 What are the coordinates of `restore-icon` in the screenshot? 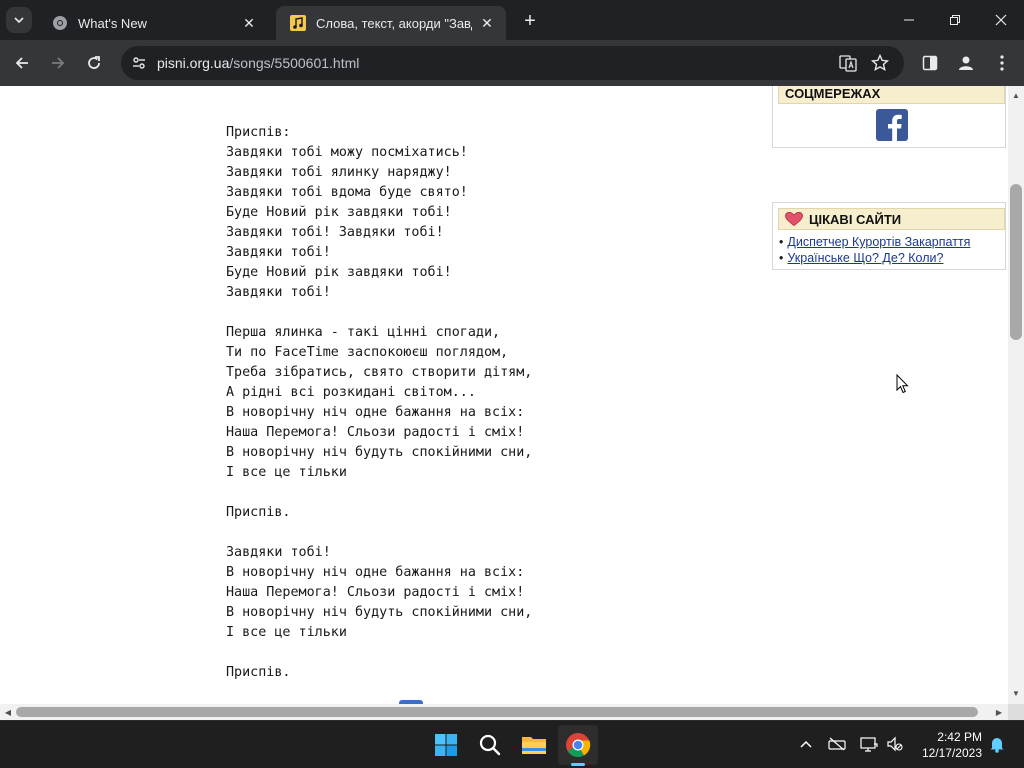 It's located at (955, 20).